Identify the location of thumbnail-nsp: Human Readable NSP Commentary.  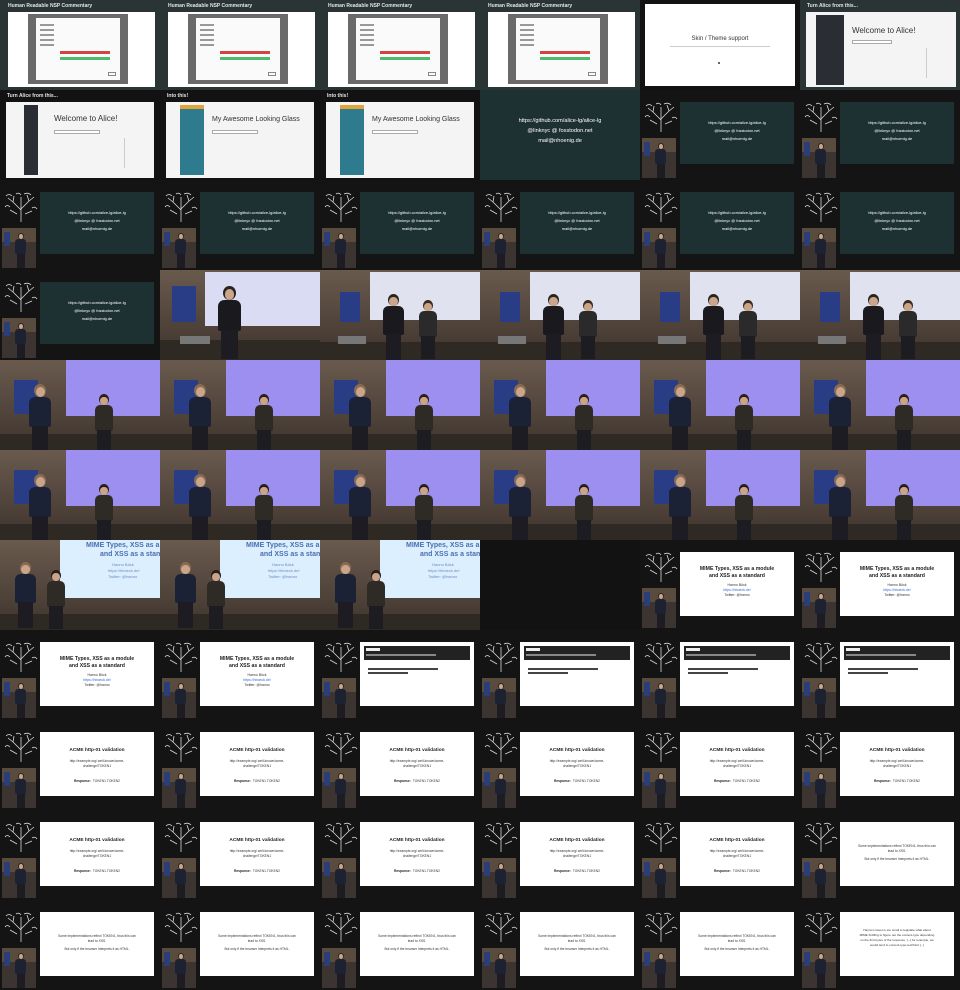
(560, 45).